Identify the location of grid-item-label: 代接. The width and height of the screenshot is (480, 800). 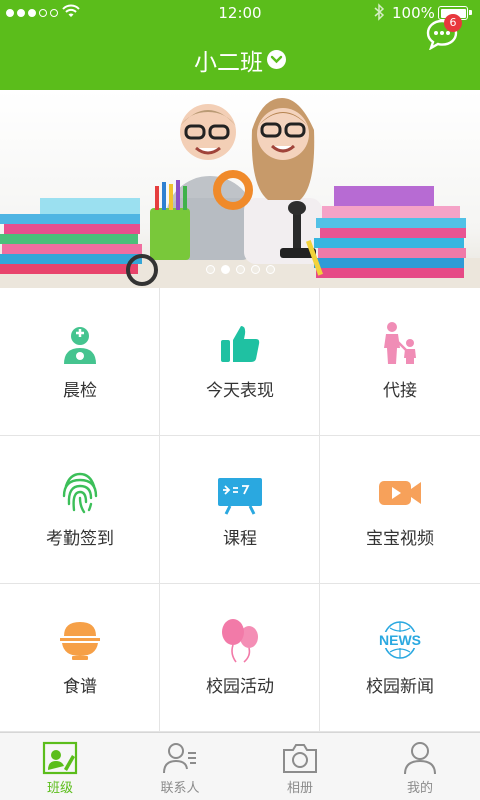
(400, 391).